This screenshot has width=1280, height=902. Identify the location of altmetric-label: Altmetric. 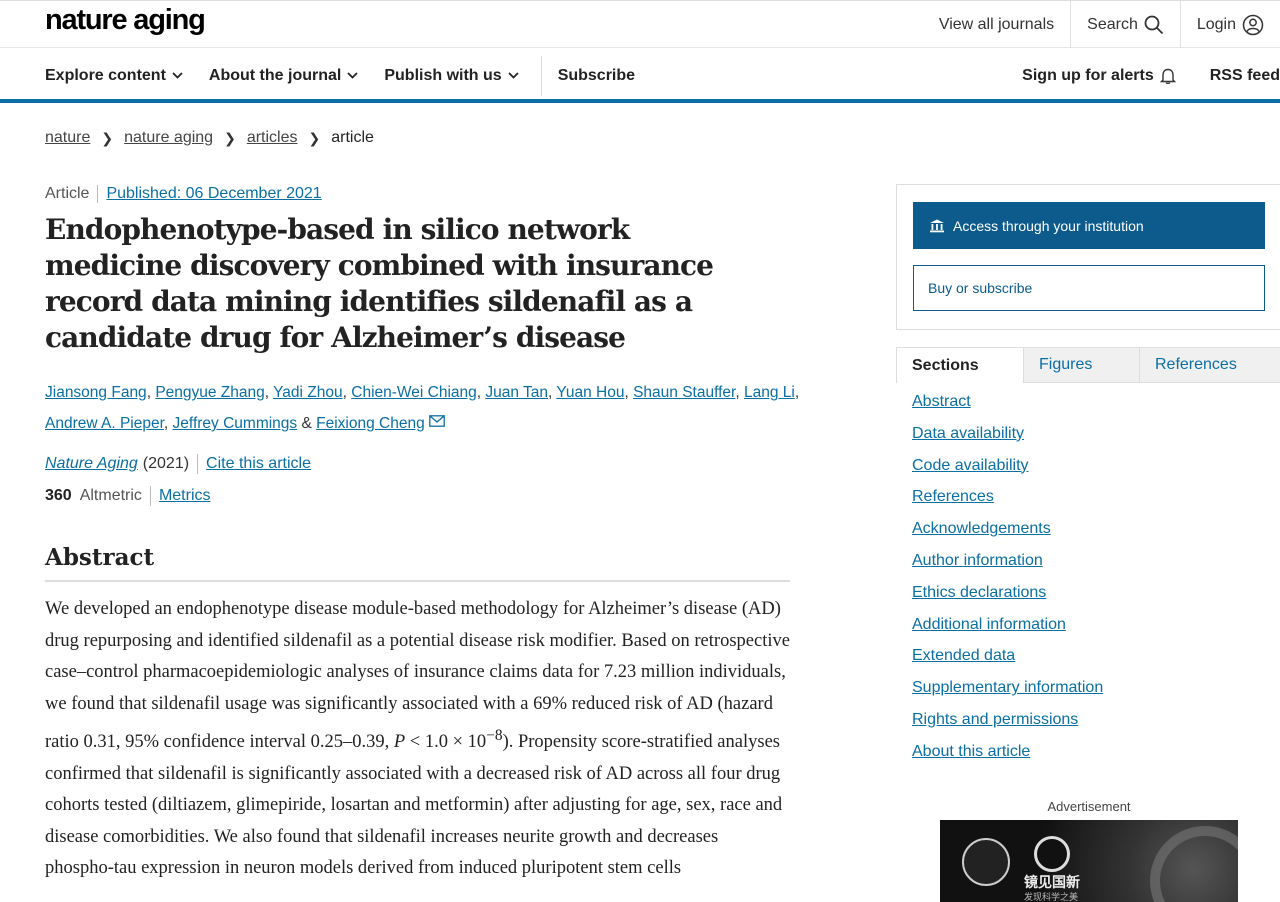
(110, 495).